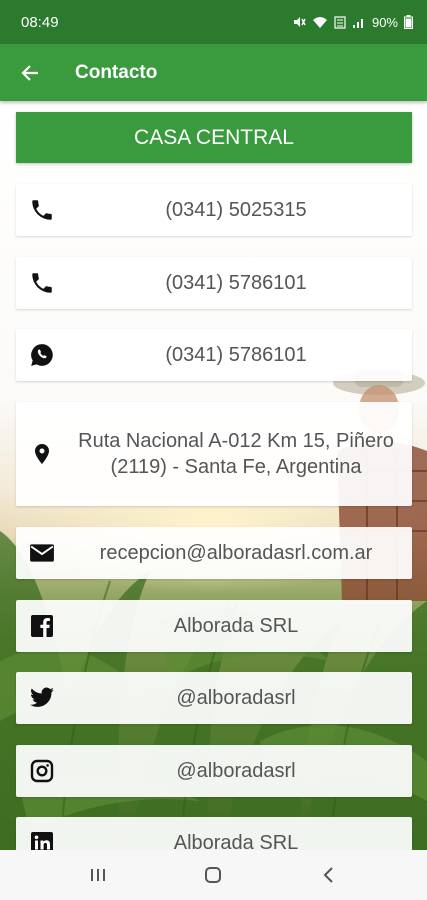  Describe the element at coordinates (30, 73) in the screenshot. I see `back-arrow-icon` at that location.